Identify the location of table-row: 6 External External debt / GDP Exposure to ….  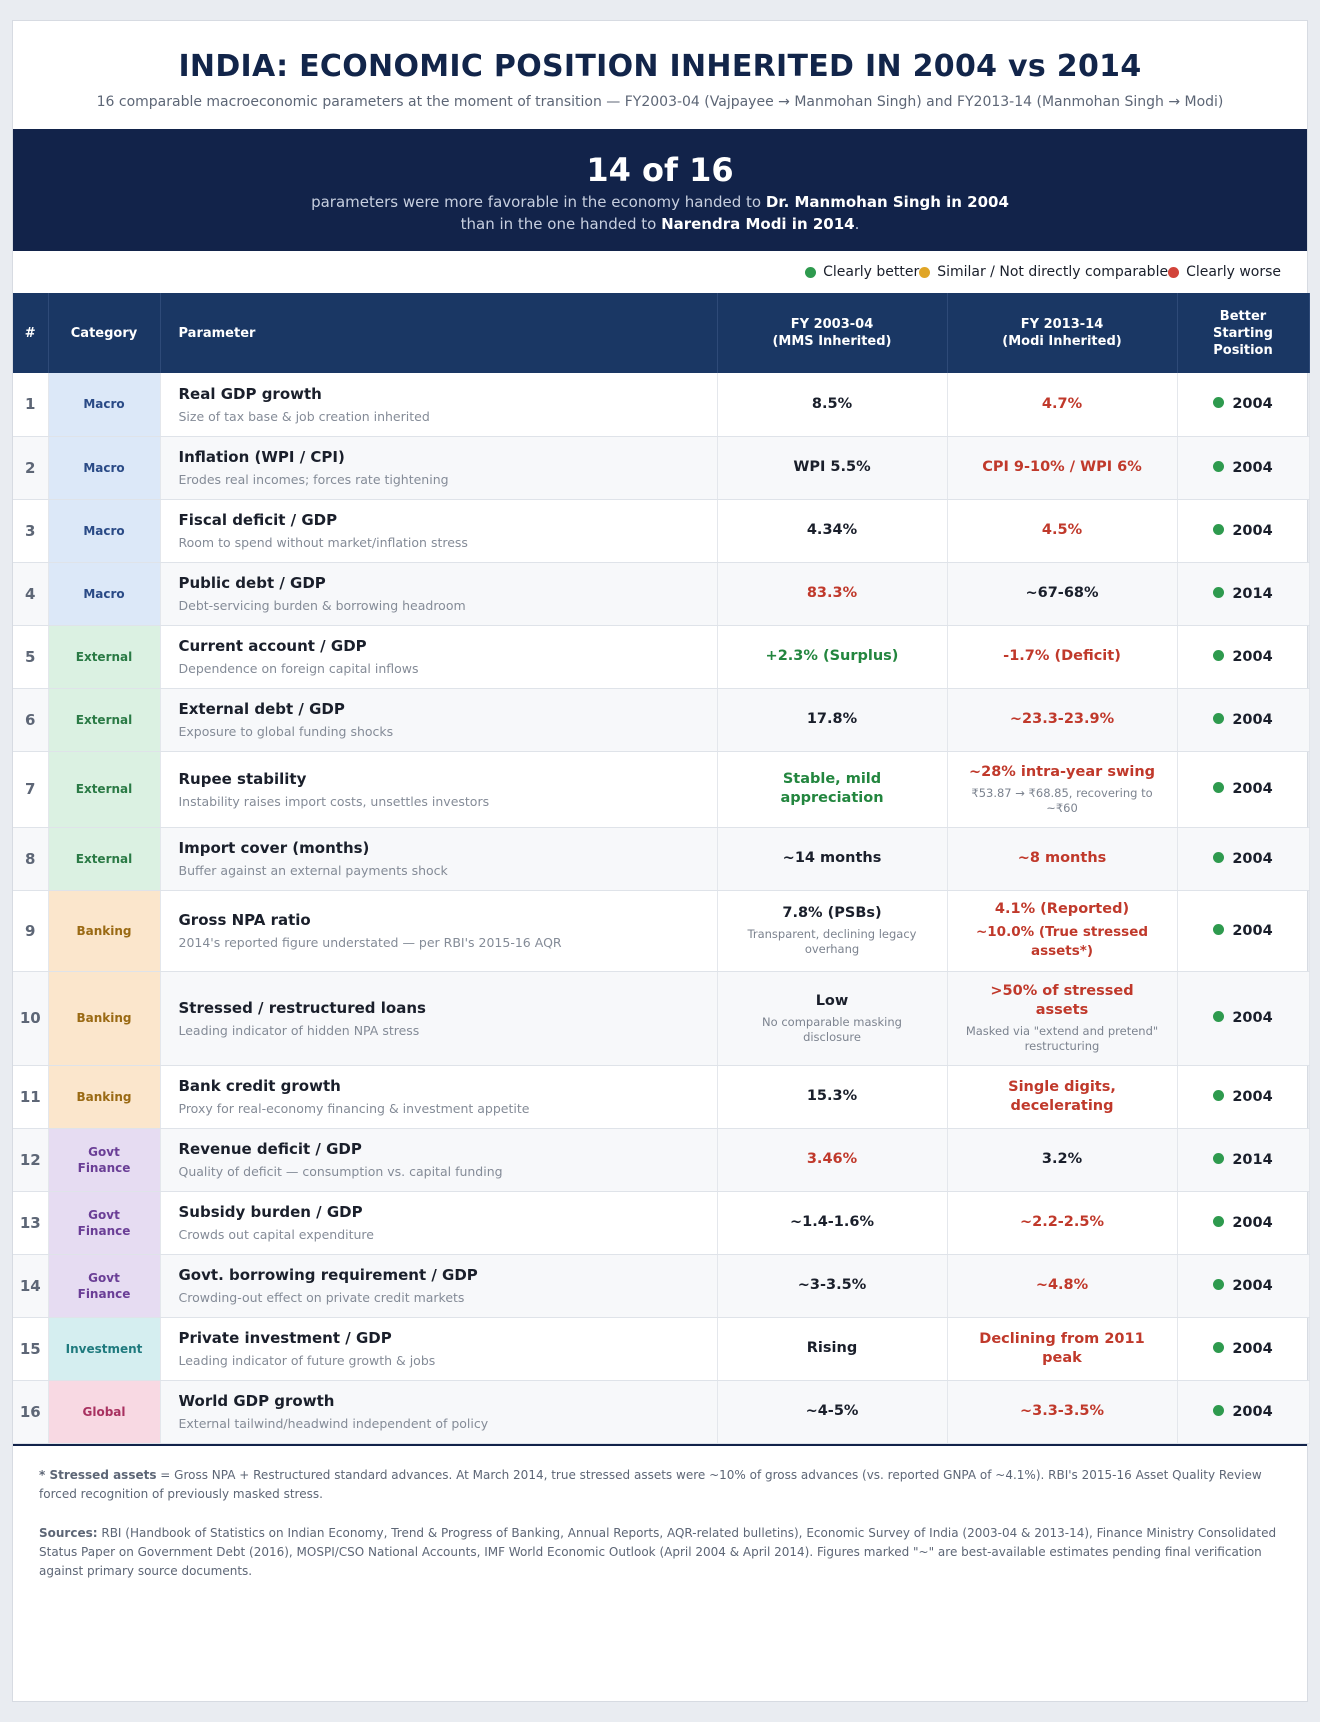
(661, 720).